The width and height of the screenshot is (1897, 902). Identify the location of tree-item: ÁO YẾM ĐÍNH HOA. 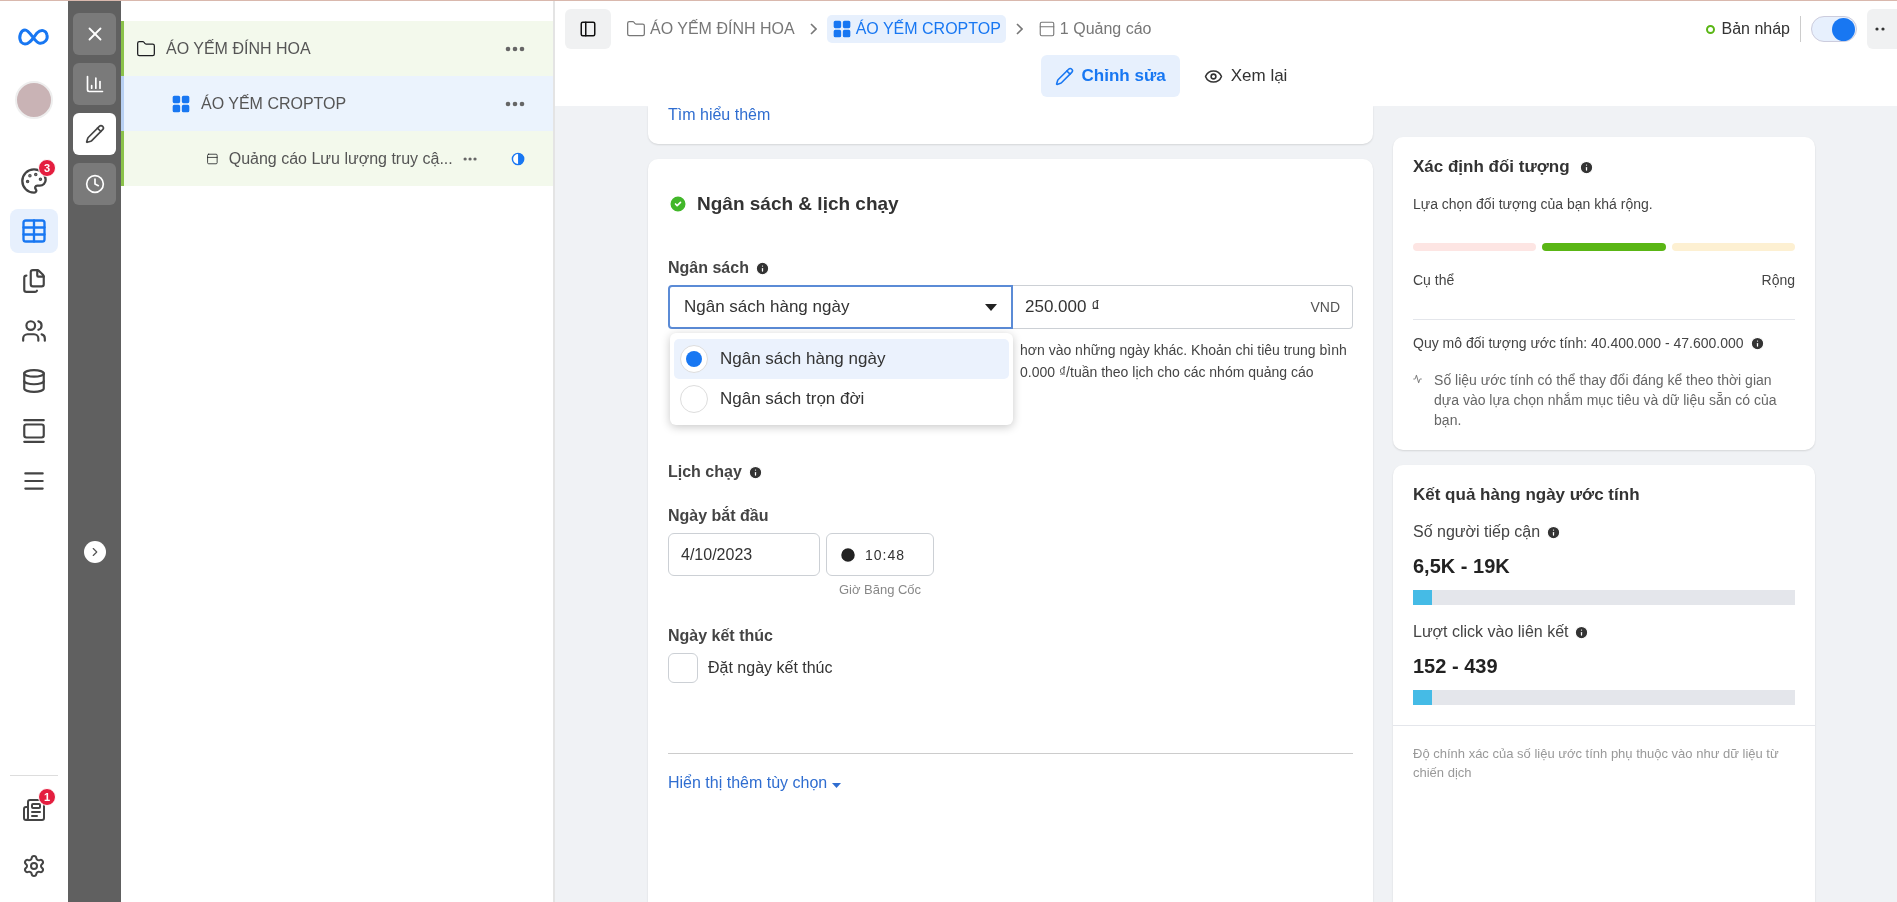
(337, 48).